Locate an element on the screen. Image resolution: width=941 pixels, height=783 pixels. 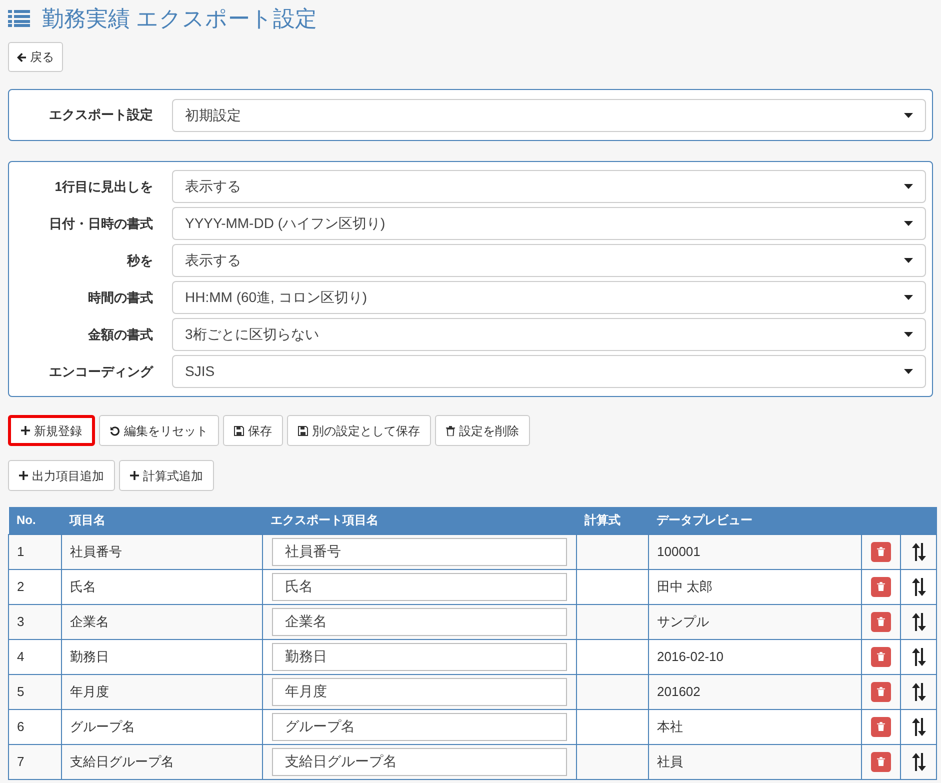
dropdown-select: 初期設定 is located at coordinates (549, 115).